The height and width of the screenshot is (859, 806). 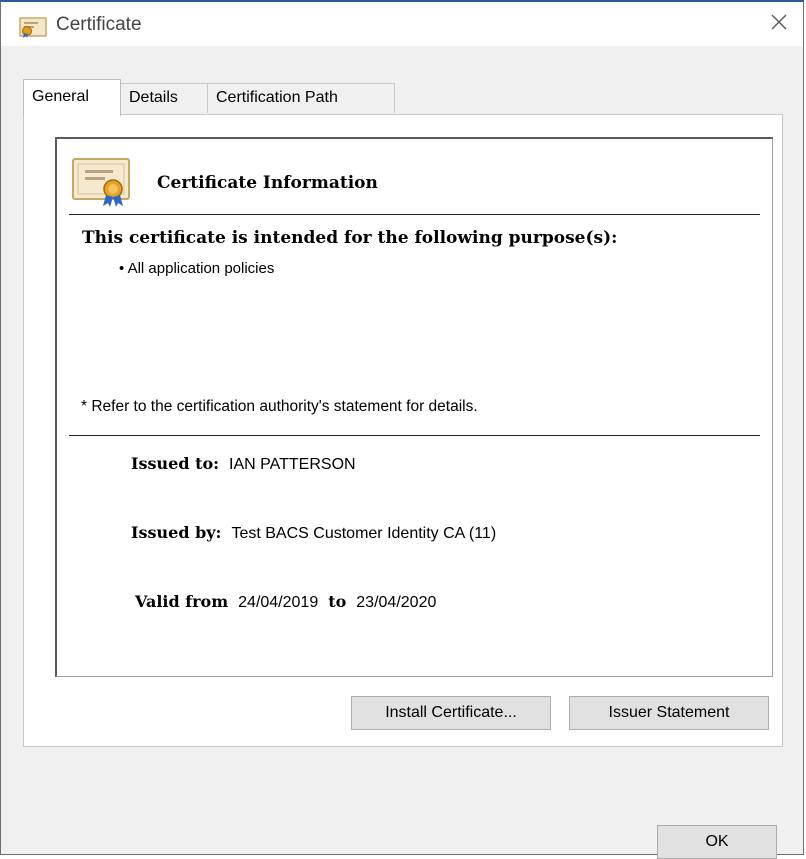 What do you see at coordinates (364, 533) in the screenshot?
I see `issued-by-value: Test BACS Customer Identity CA (11)` at bounding box center [364, 533].